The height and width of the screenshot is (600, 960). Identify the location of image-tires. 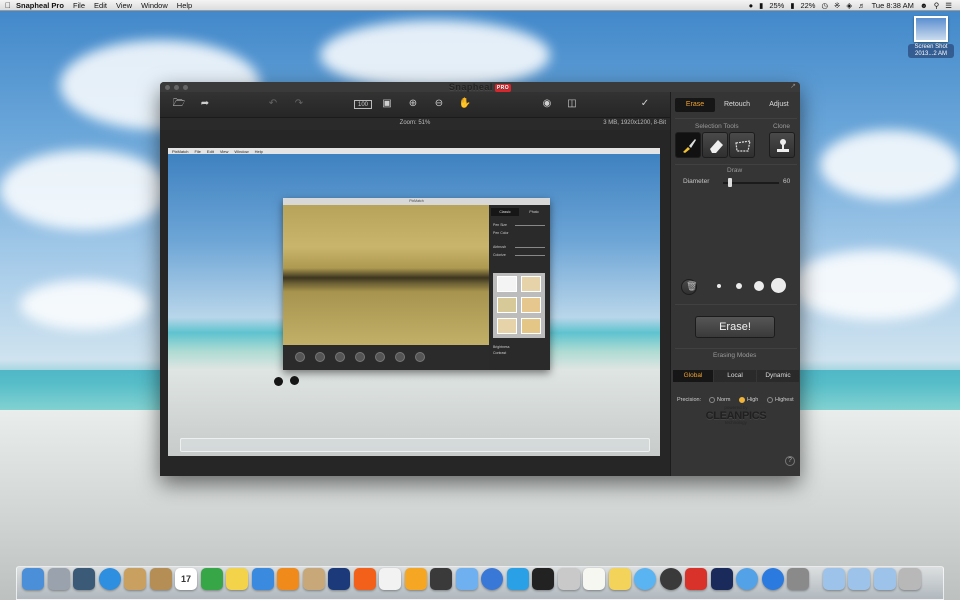
(291, 381).